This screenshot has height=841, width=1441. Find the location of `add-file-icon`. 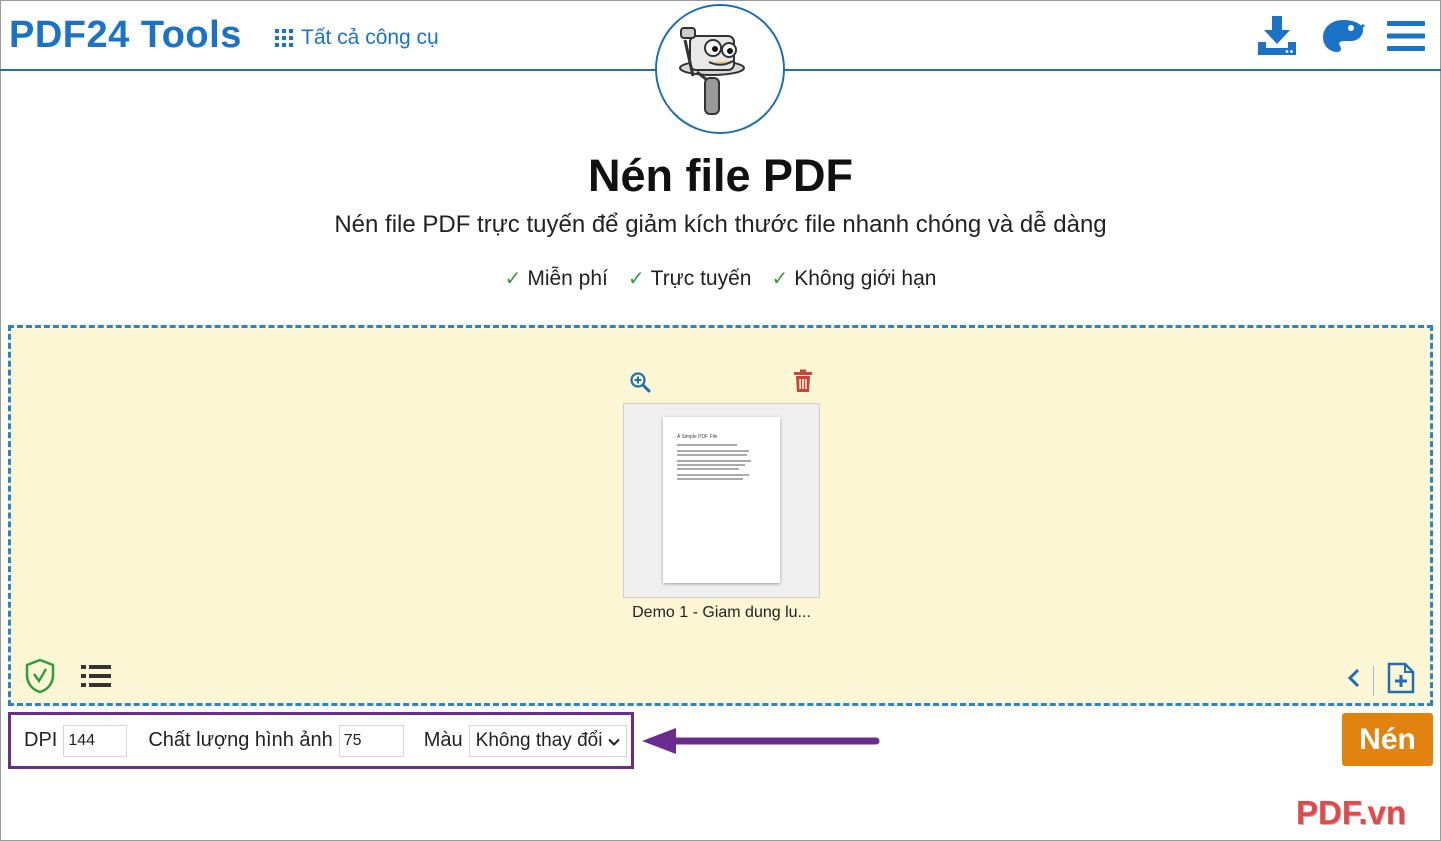

add-file-icon is located at coordinates (1401, 680).